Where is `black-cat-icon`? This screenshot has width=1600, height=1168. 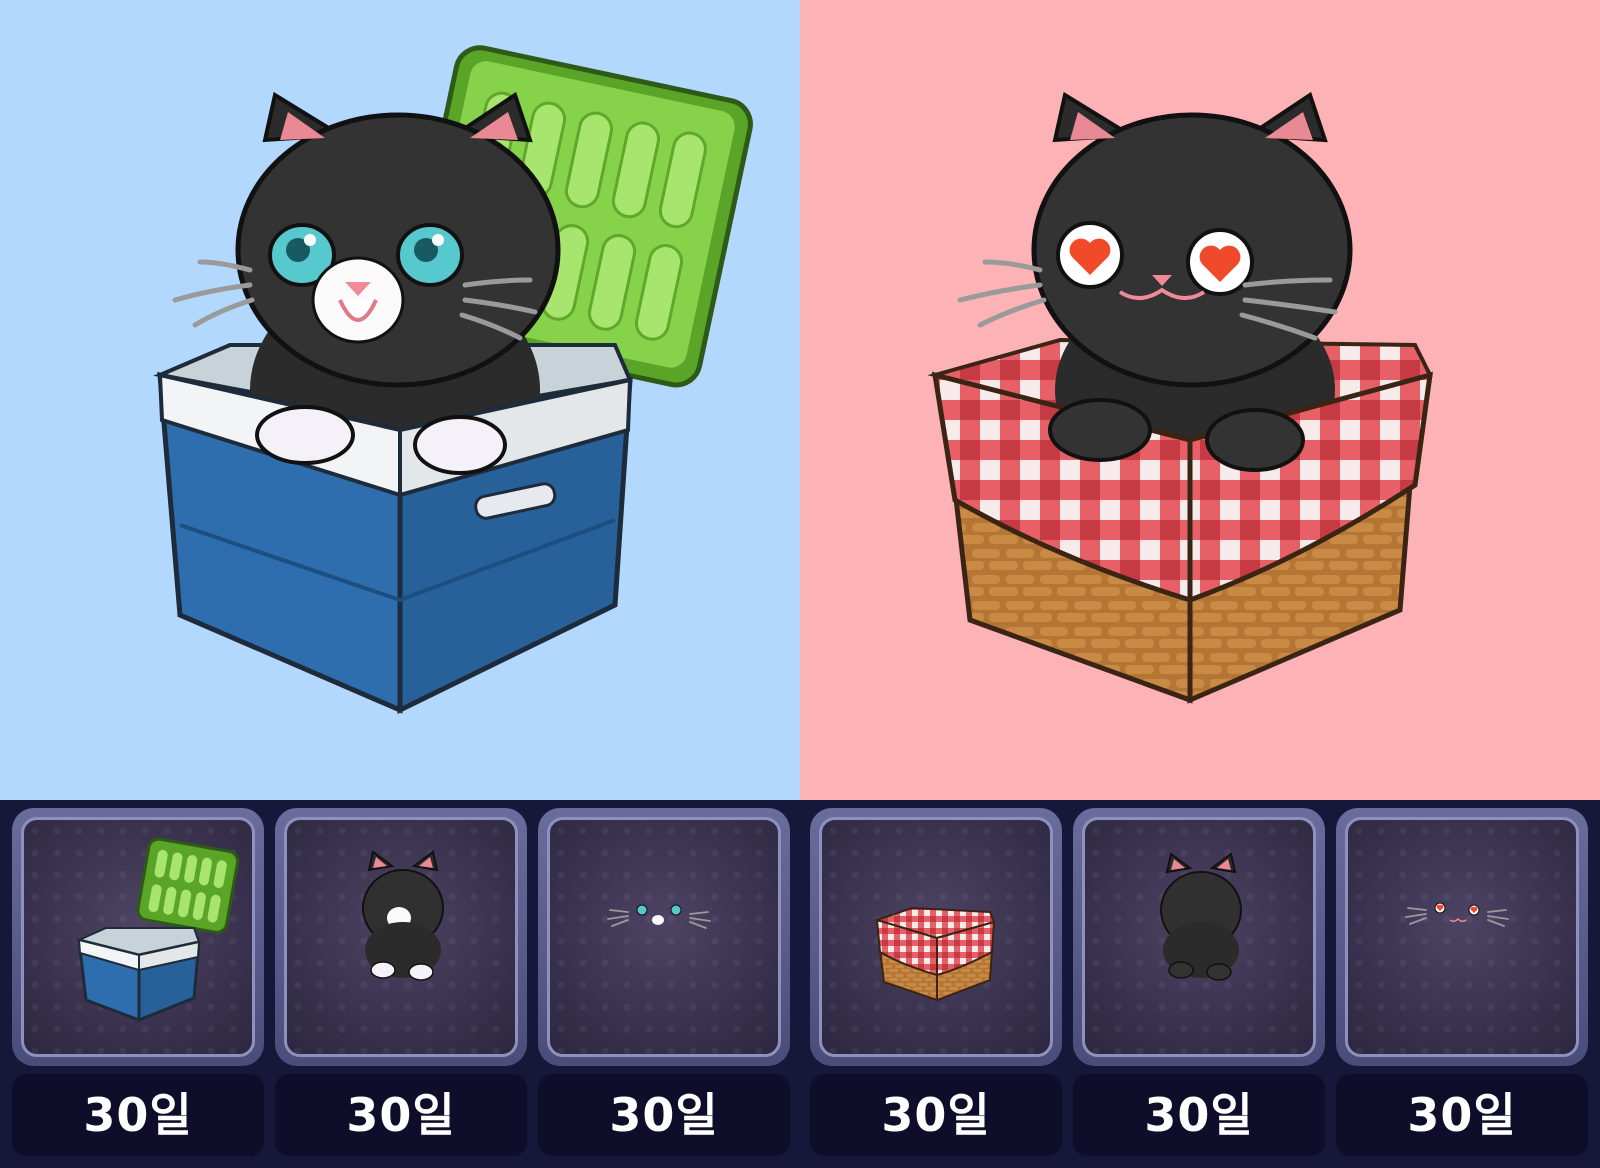 black-cat-icon is located at coordinates (1201, 916).